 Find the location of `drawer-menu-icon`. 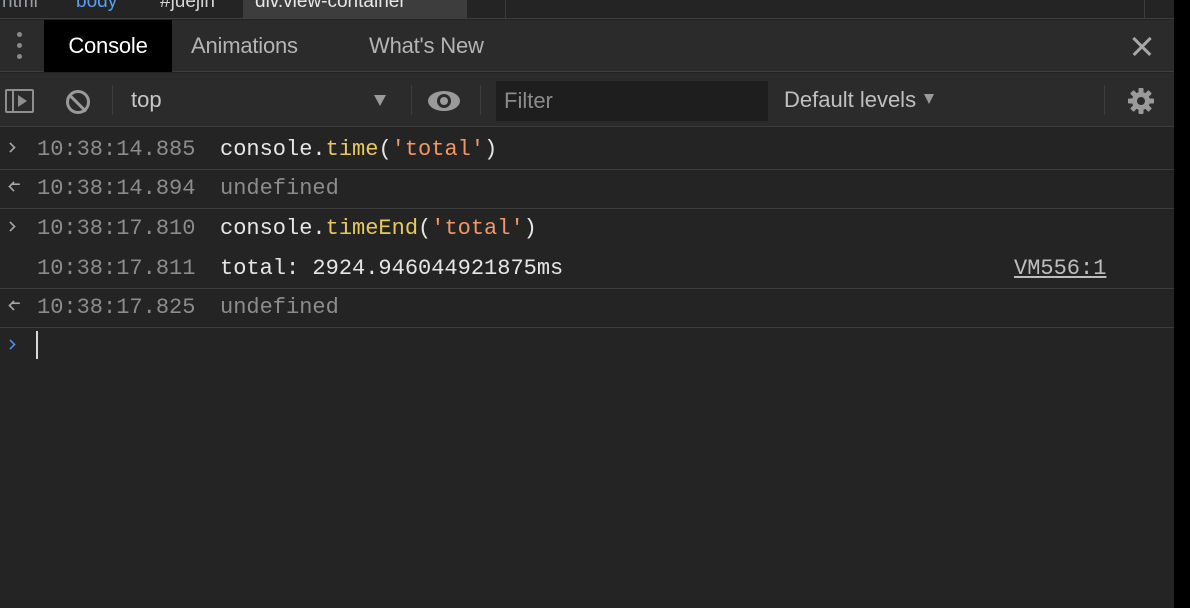

drawer-menu-icon is located at coordinates (20, 46).